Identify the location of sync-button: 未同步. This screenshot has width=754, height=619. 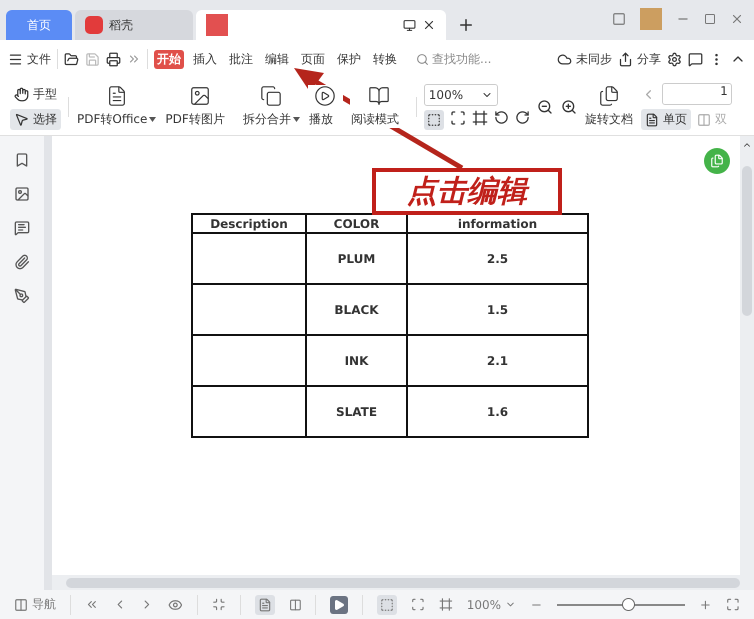
(584, 59).